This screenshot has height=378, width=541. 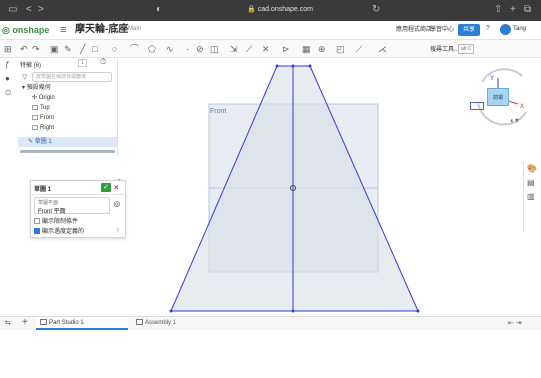 What do you see at coordinates (172, 323) in the screenshot?
I see `tab-assembly: Assembly 1` at bounding box center [172, 323].